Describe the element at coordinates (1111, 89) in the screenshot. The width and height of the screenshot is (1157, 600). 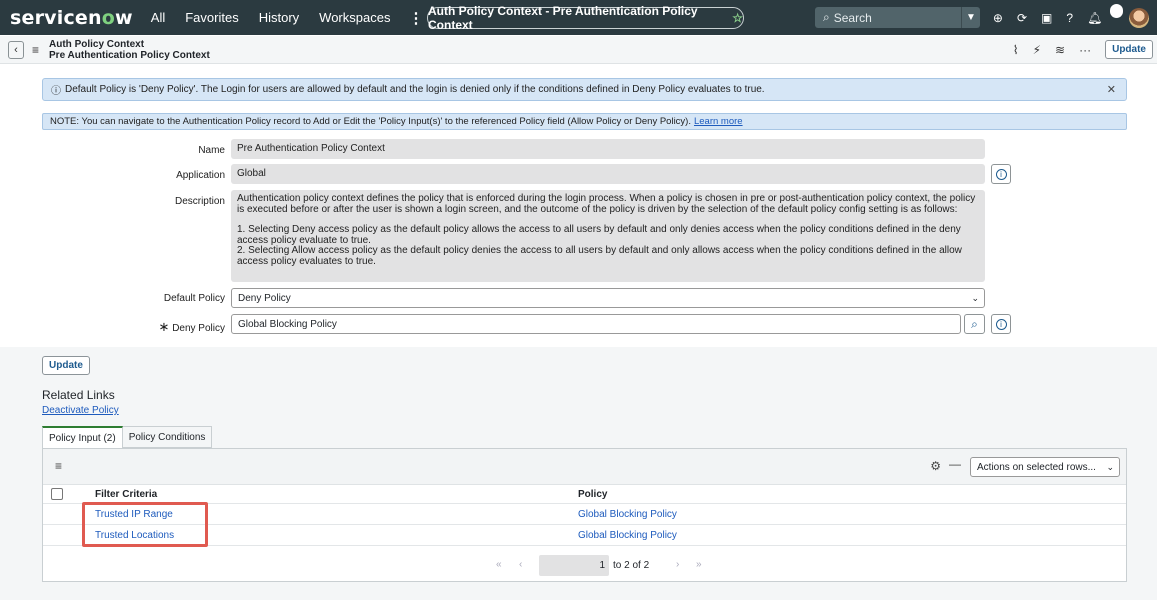
I see `close-icon: ✕` at that location.